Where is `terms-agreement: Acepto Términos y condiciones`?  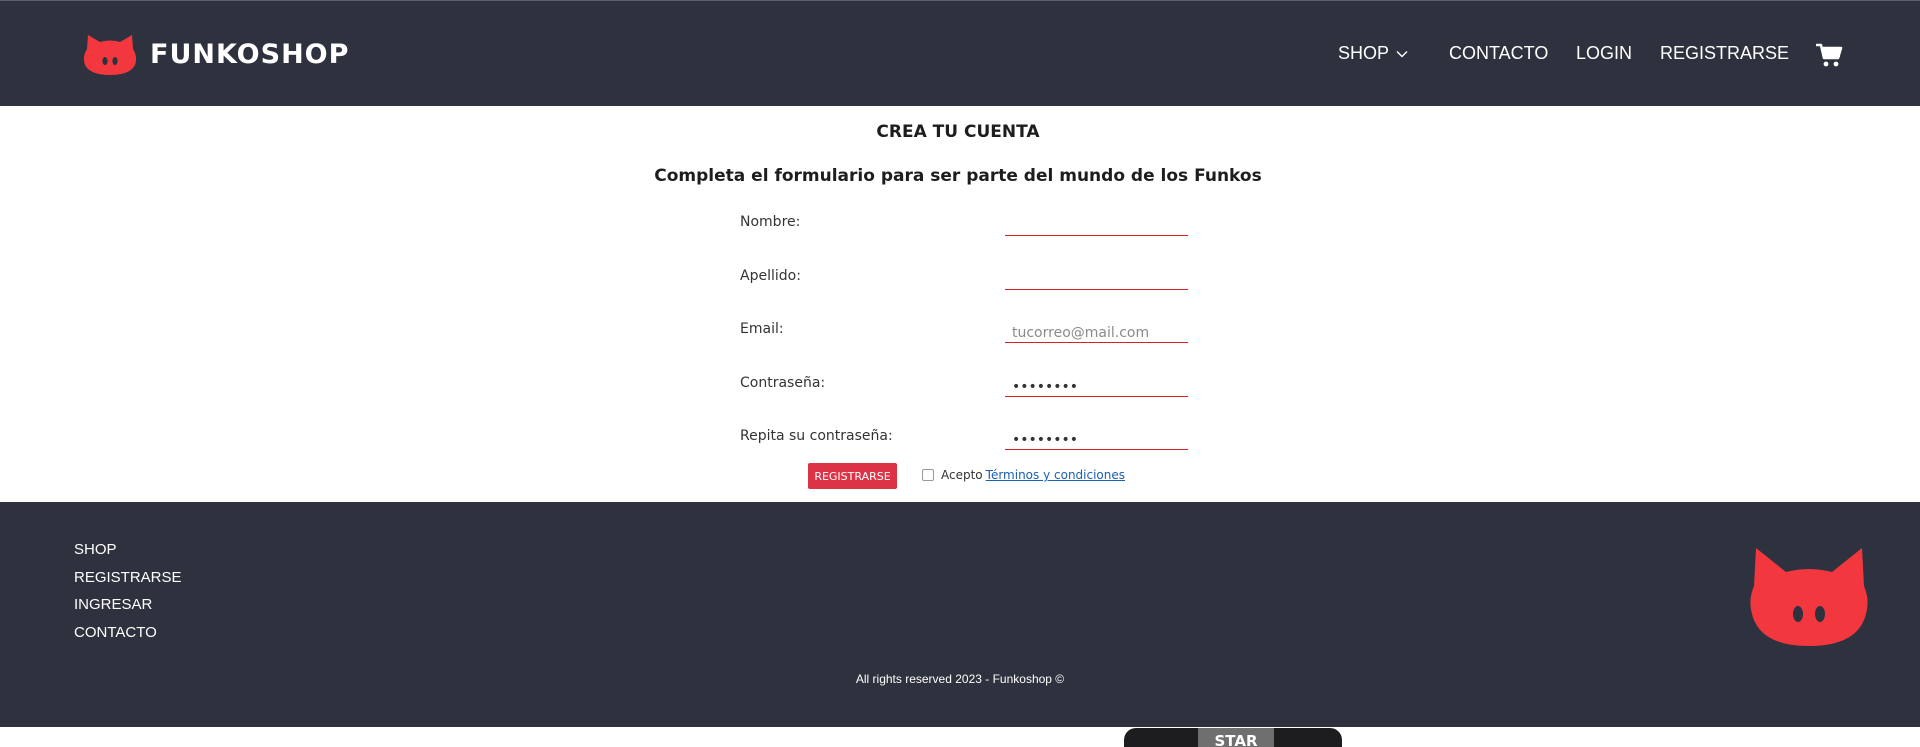
terms-agreement: Acepto Términos y condiciones is located at coordinates (1023, 475).